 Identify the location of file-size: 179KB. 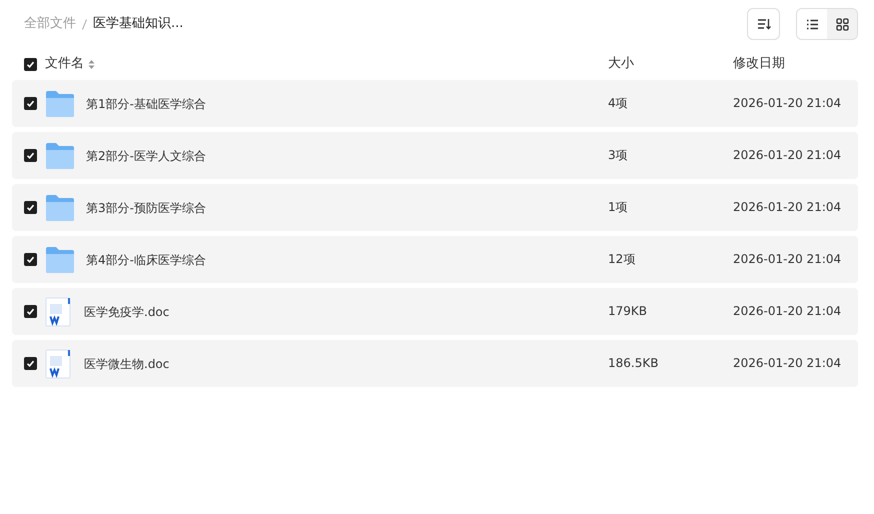
(628, 311).